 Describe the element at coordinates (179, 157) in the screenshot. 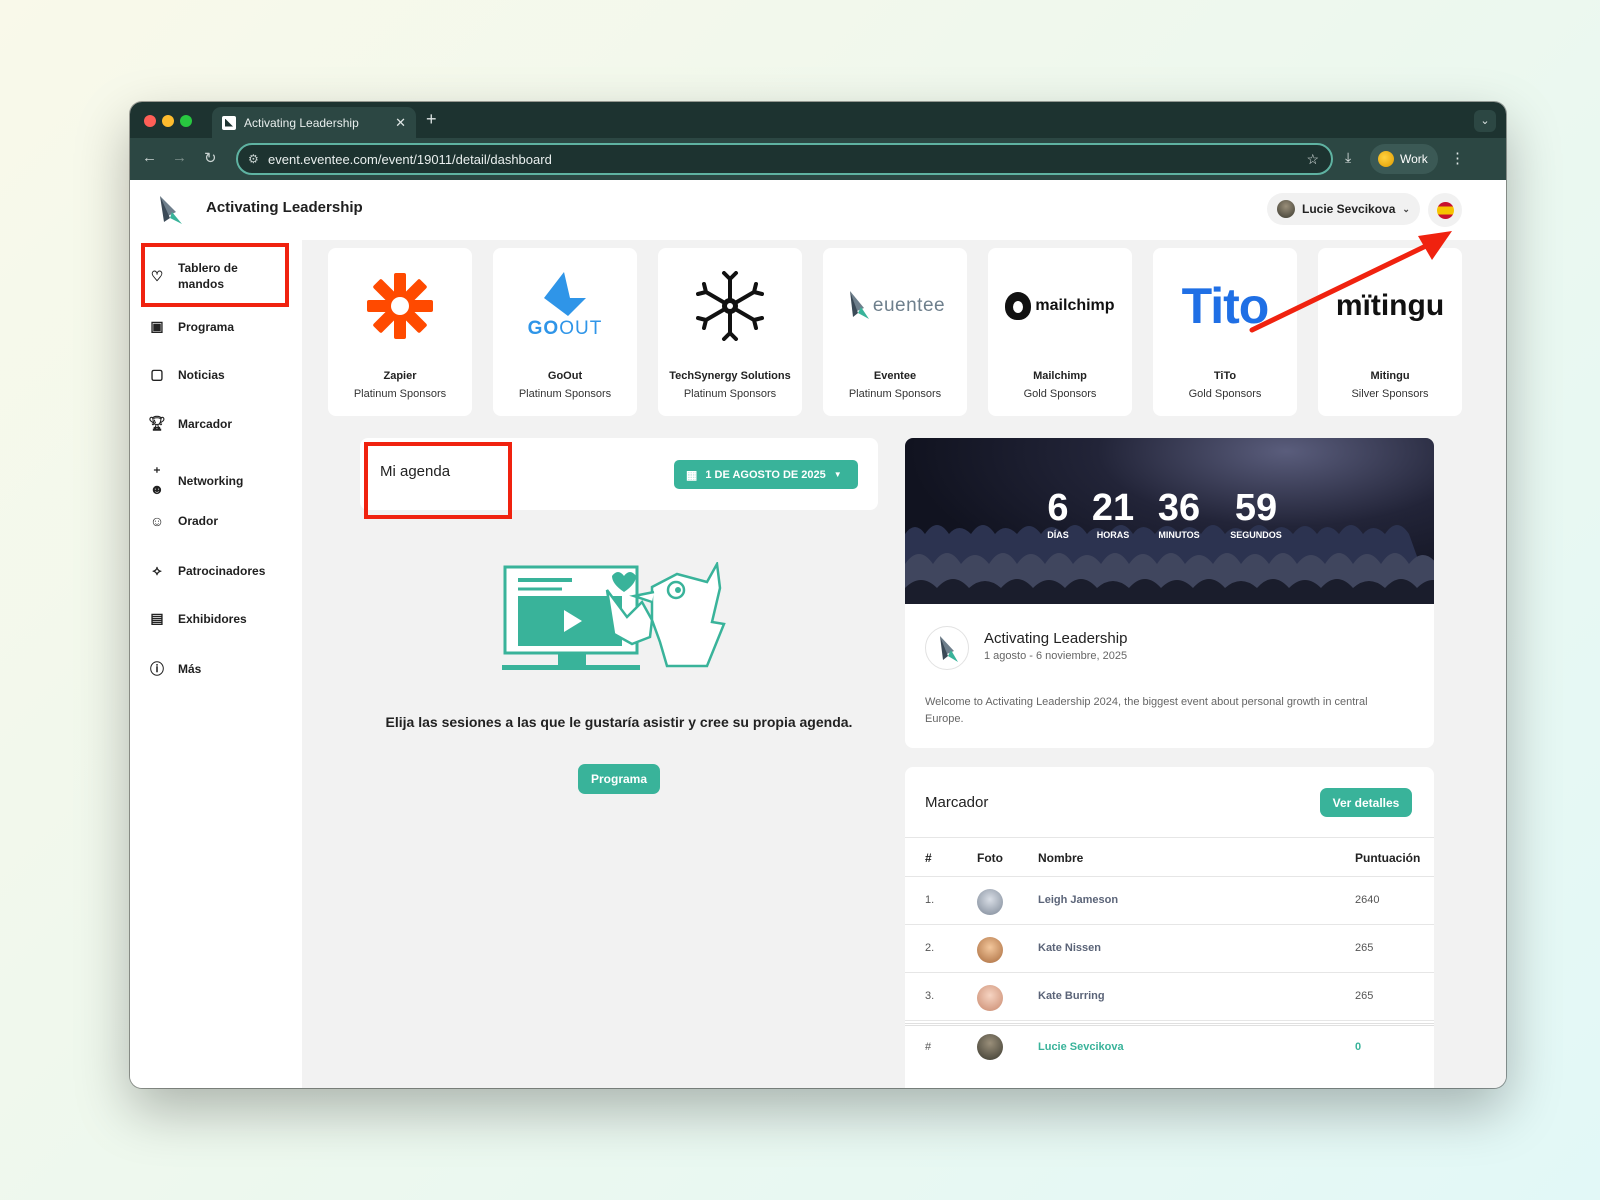

I see `forward-arrow-icon: →` at that location.